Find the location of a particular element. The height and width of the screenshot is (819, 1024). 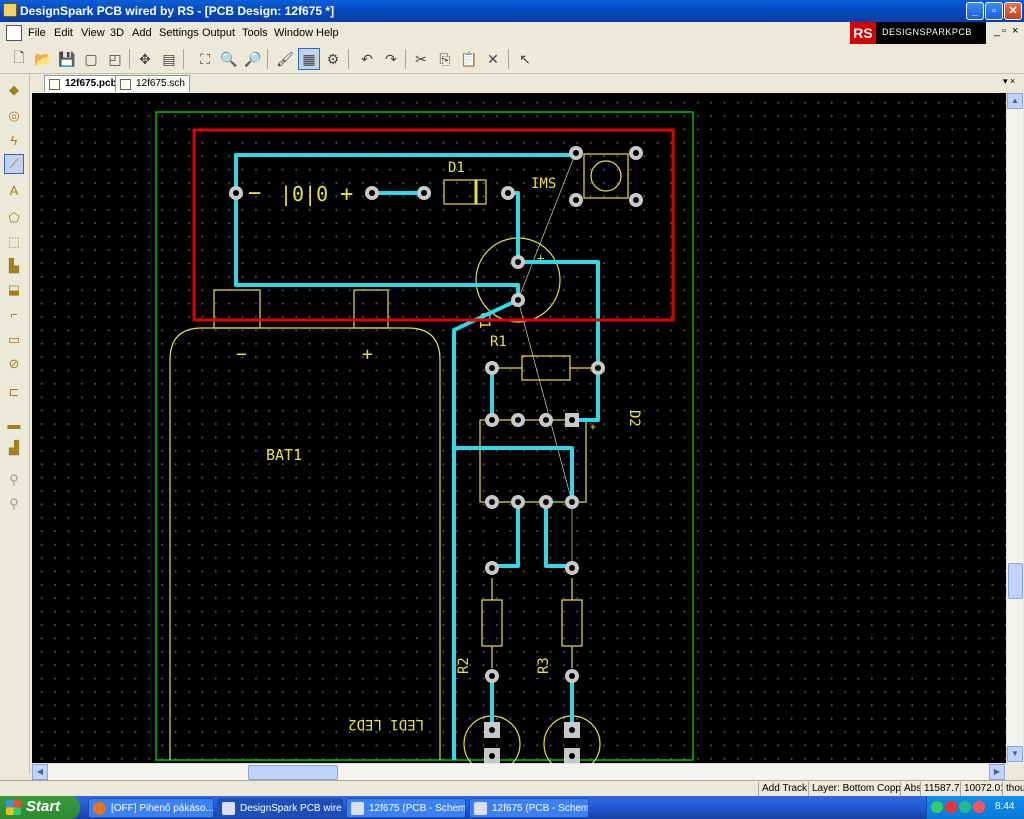

cut-icon: ✂ is located at coordinates (421, 59).